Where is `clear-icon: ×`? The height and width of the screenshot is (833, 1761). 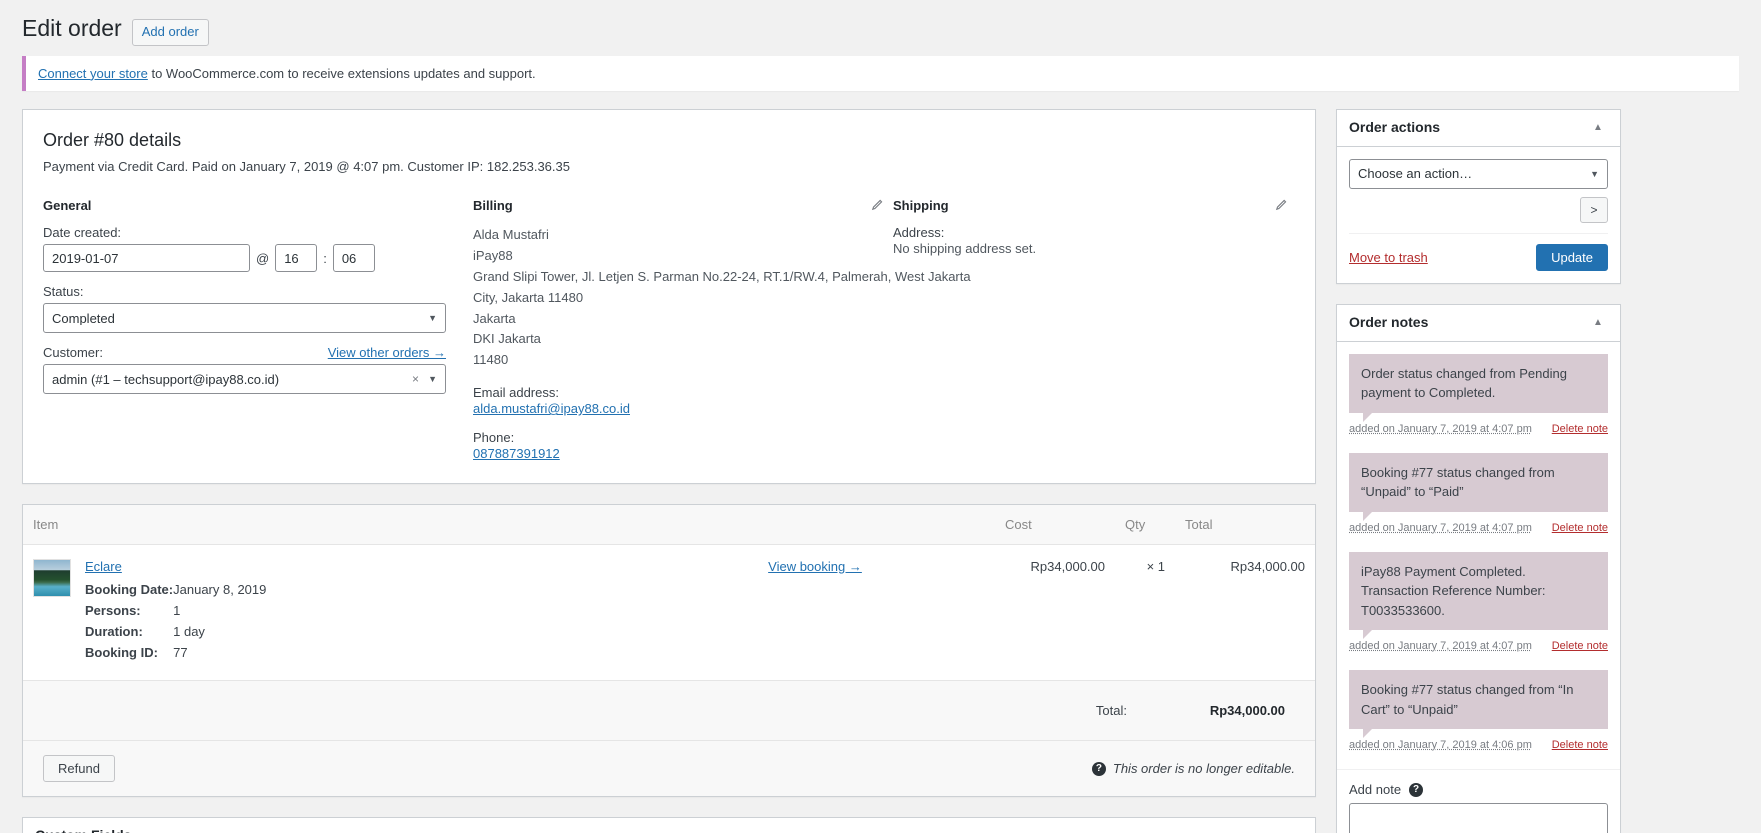 clear-icon: × is located at coordinates (415, 379).